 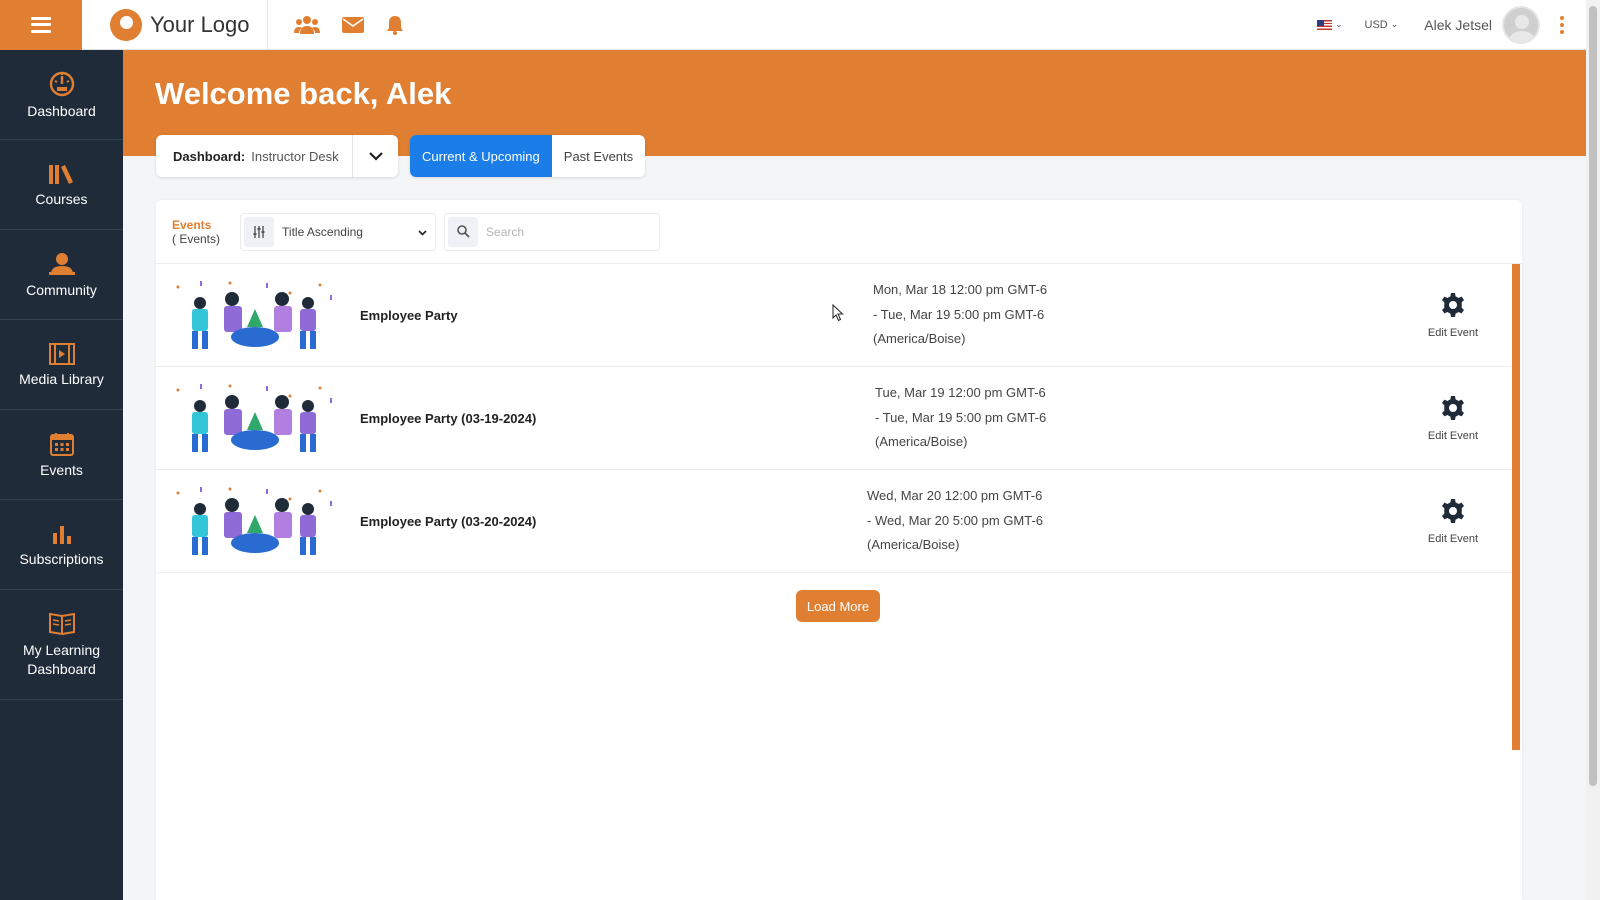 What do you see at coordinates (409, 315) in the screenshot?
I see `event-name: Employee Party` at bounding box center [409, 315].